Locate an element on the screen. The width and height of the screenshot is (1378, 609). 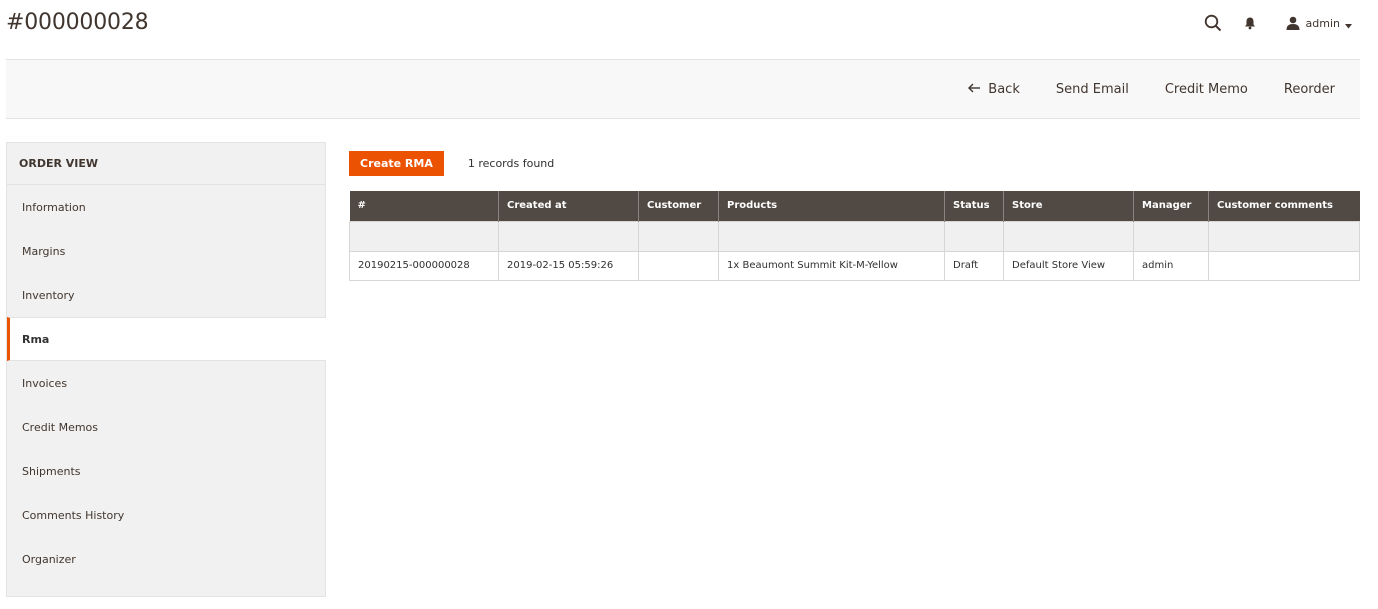
sidebar-item-margins: Margins is located at coordinates (166, 251).